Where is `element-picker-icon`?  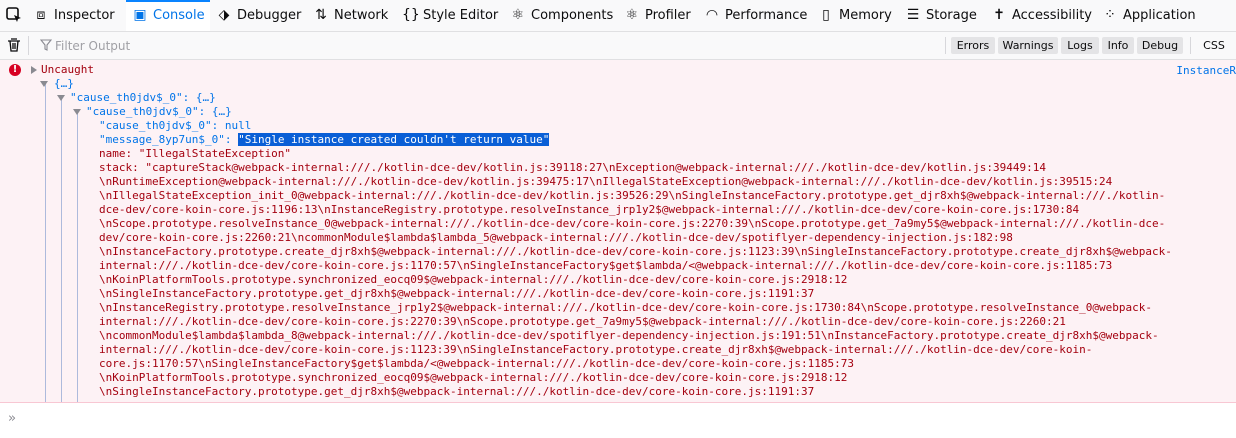
element-picker-icon is located at coordinates (14, 15).